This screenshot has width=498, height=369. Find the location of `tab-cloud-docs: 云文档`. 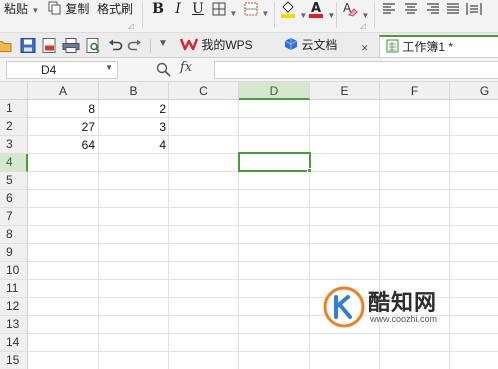

tab-cloud-docs: 云文档 is located at coordinates (310, 46).